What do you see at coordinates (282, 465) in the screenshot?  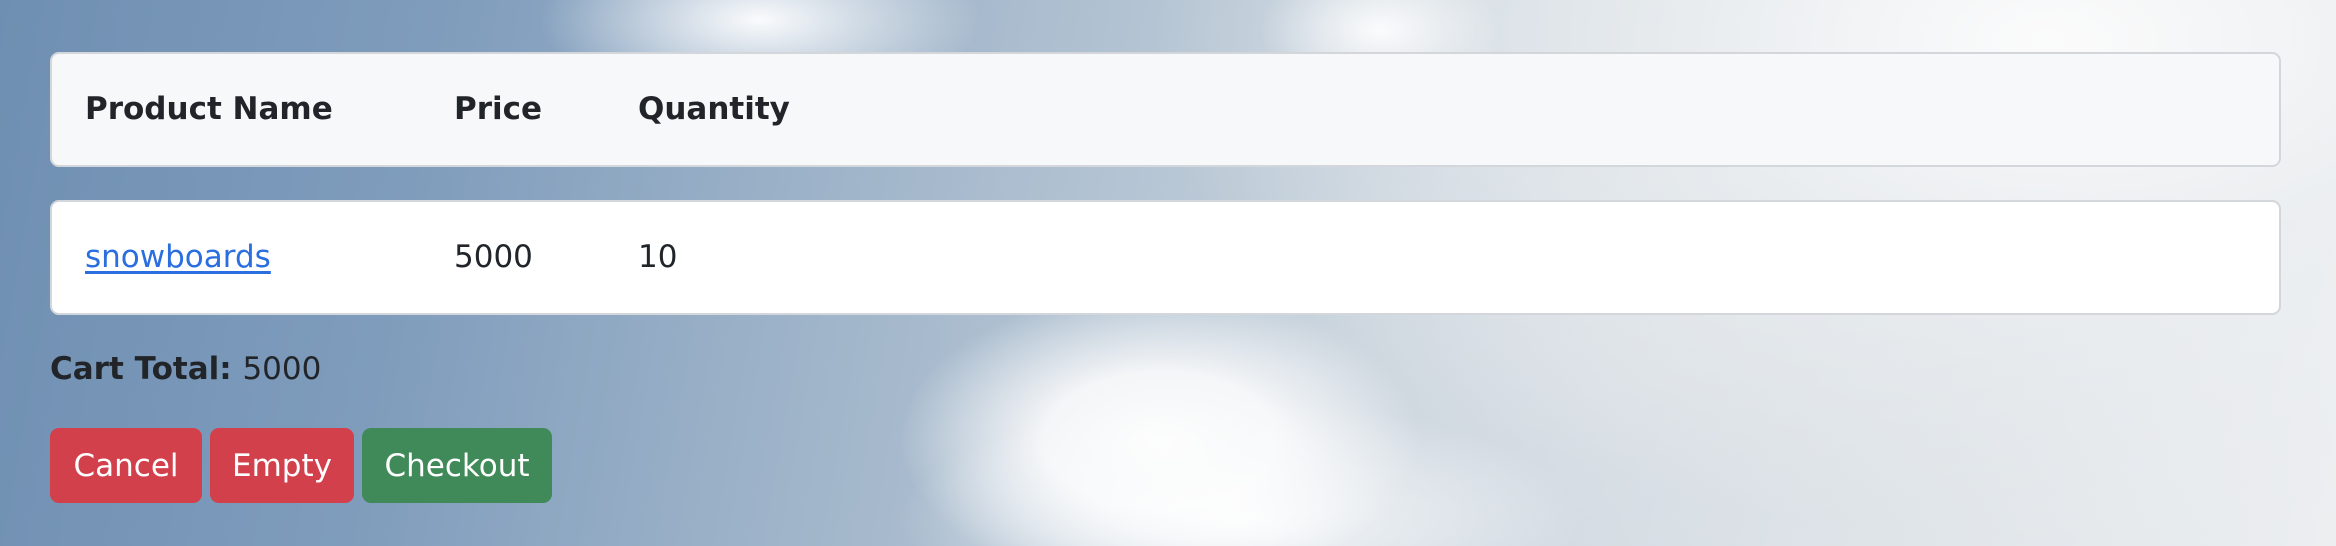 I see `empty-button: Empty` at bounding box center [282, 465].